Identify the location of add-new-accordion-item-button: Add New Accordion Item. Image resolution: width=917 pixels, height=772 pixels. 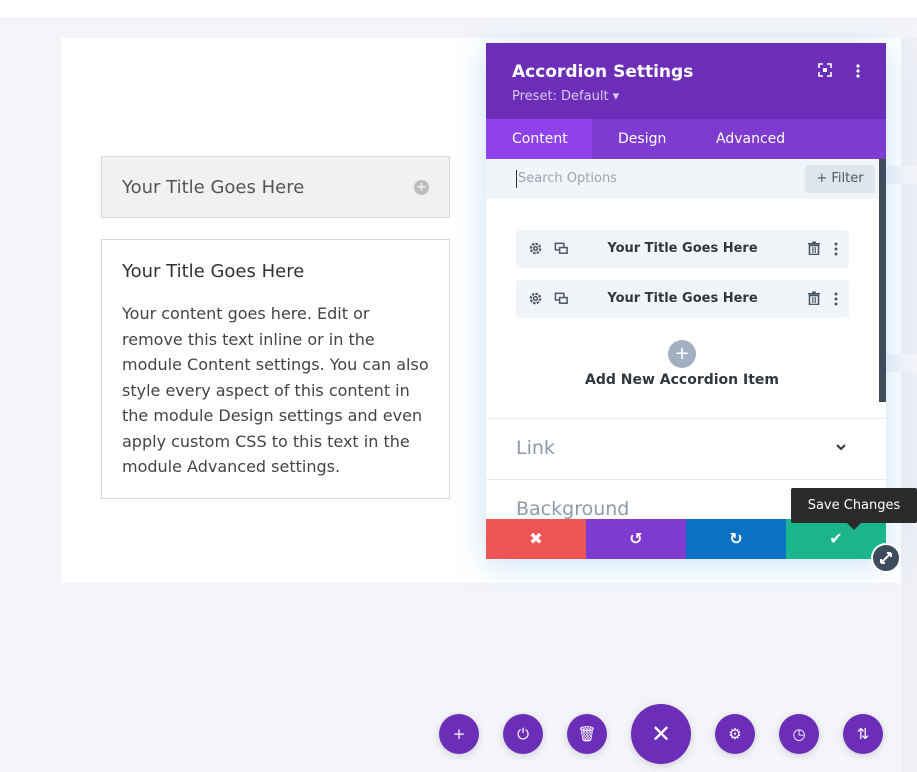
(682, 380).